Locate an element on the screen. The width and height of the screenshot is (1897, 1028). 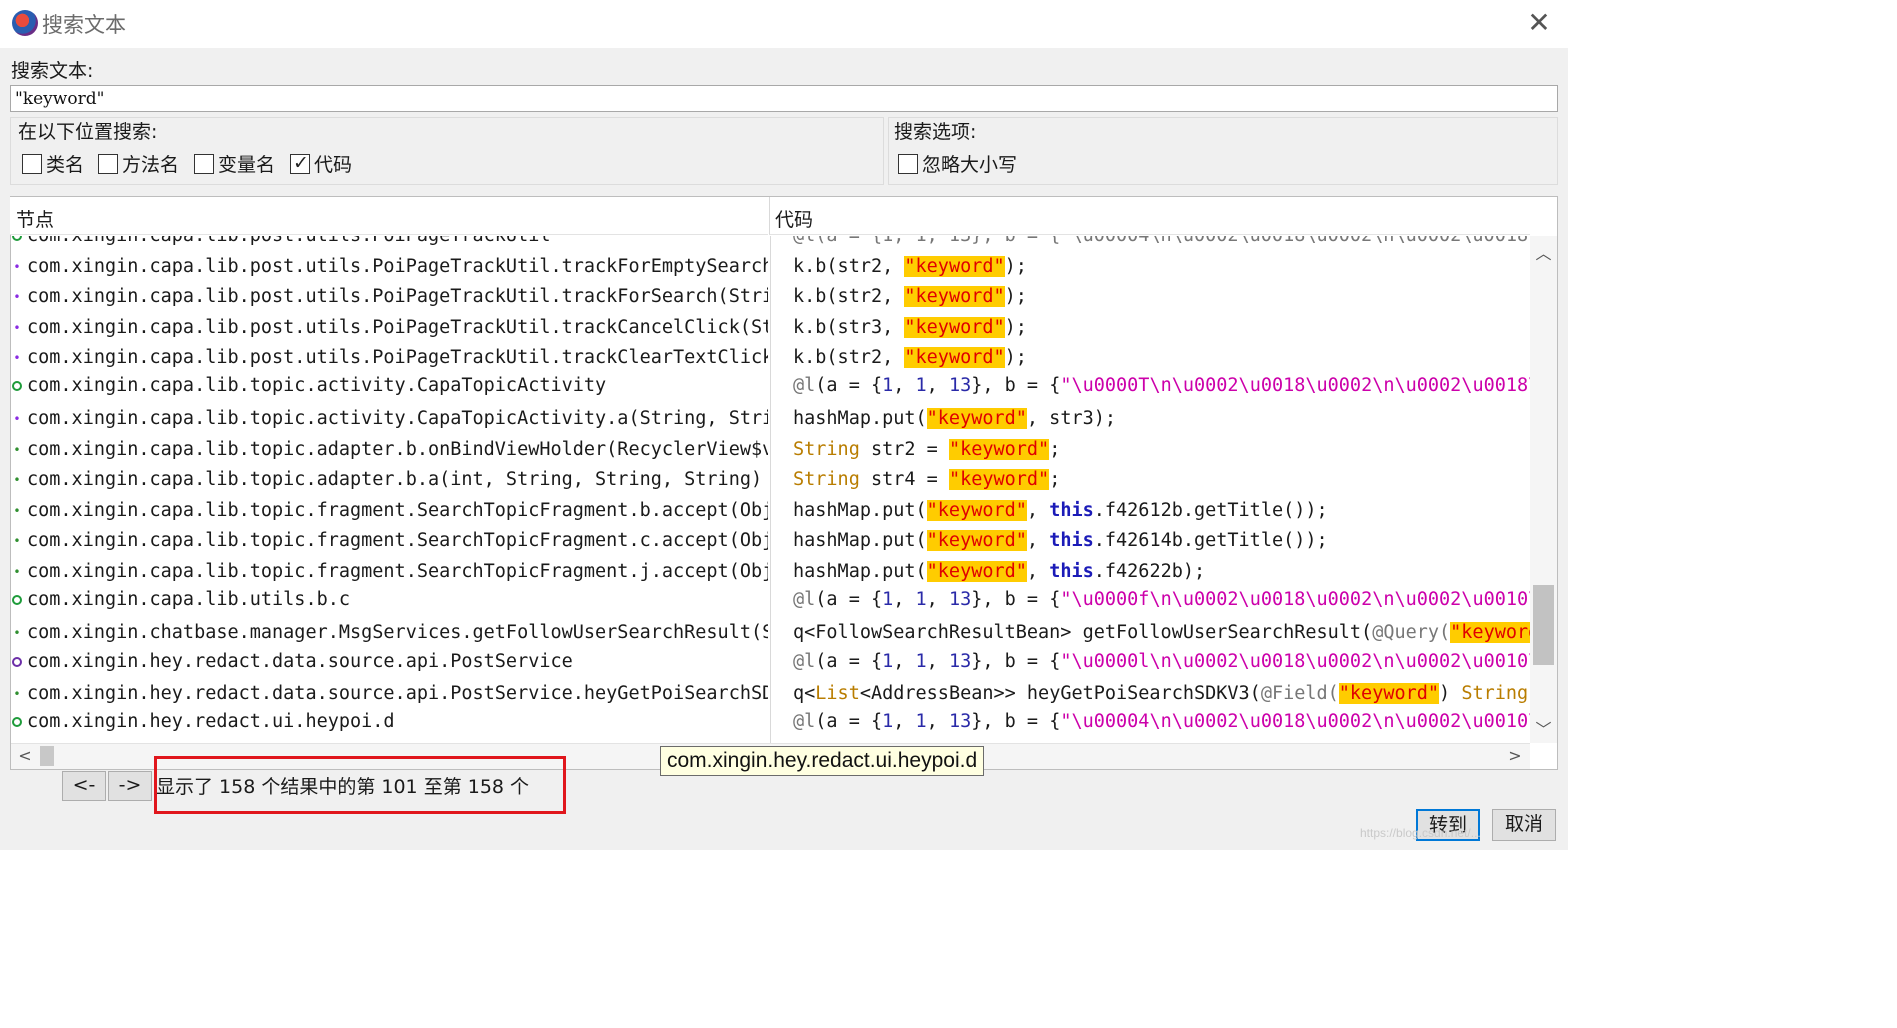
title-bar is located at coordinates (784, 24).